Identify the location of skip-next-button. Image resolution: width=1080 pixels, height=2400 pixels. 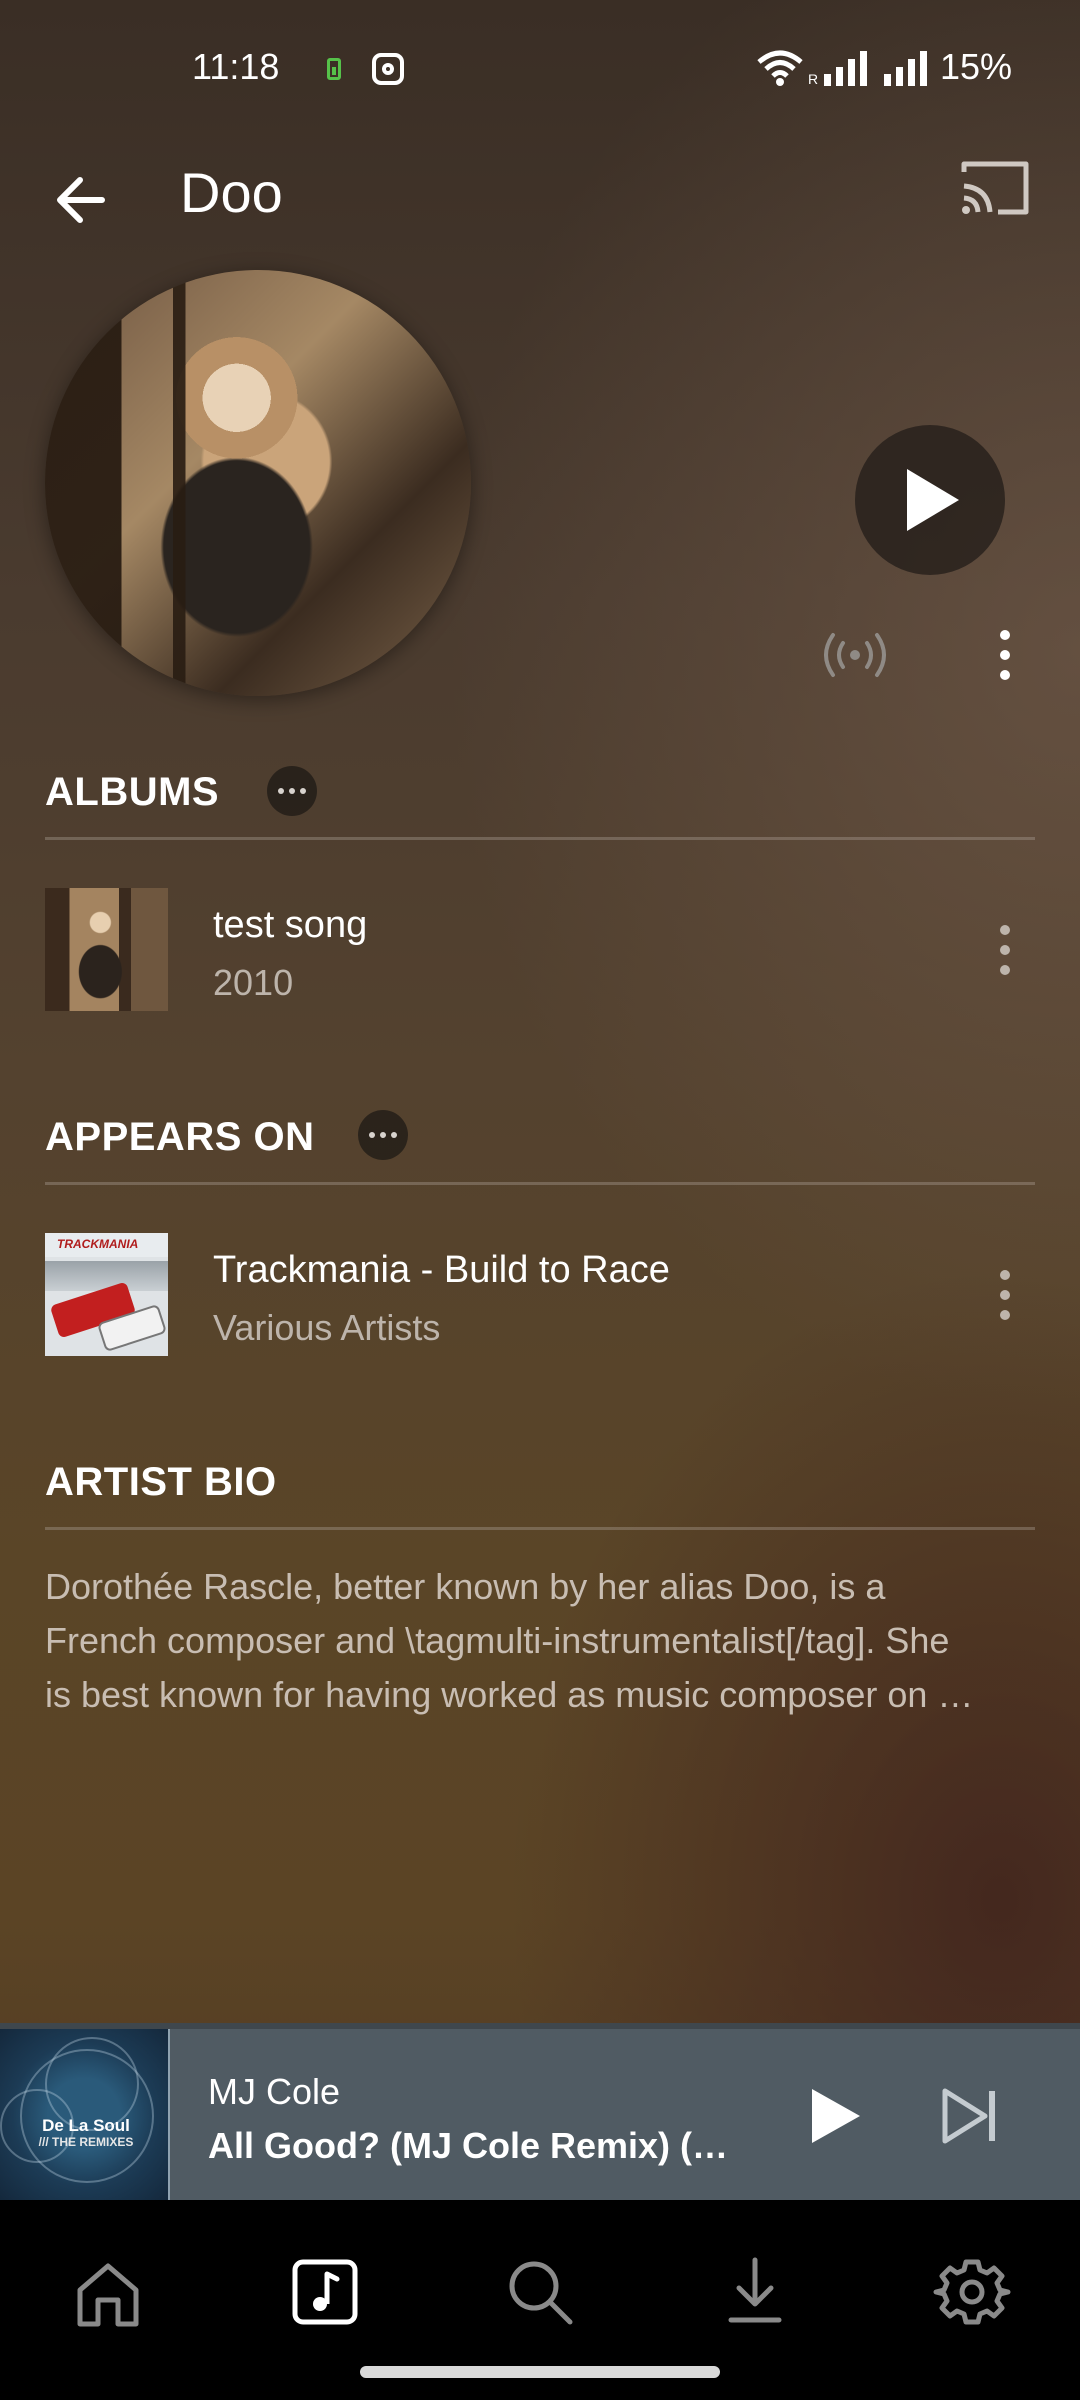
(970, 2116).